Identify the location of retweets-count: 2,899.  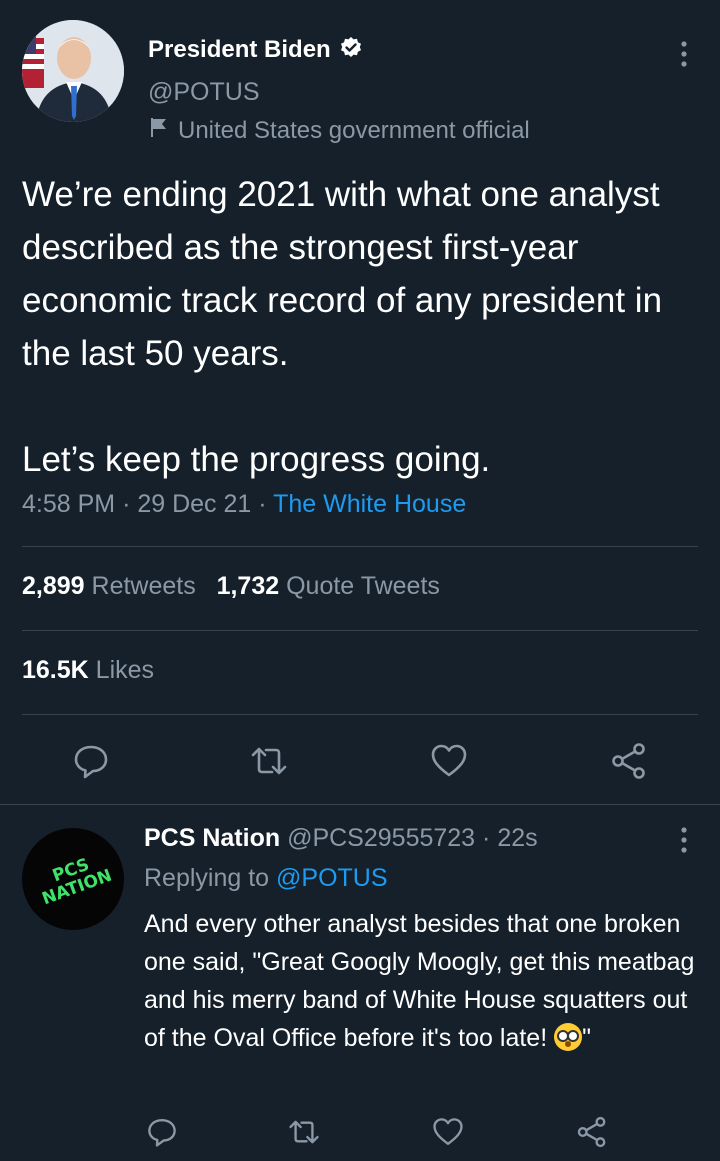
(53, 586).